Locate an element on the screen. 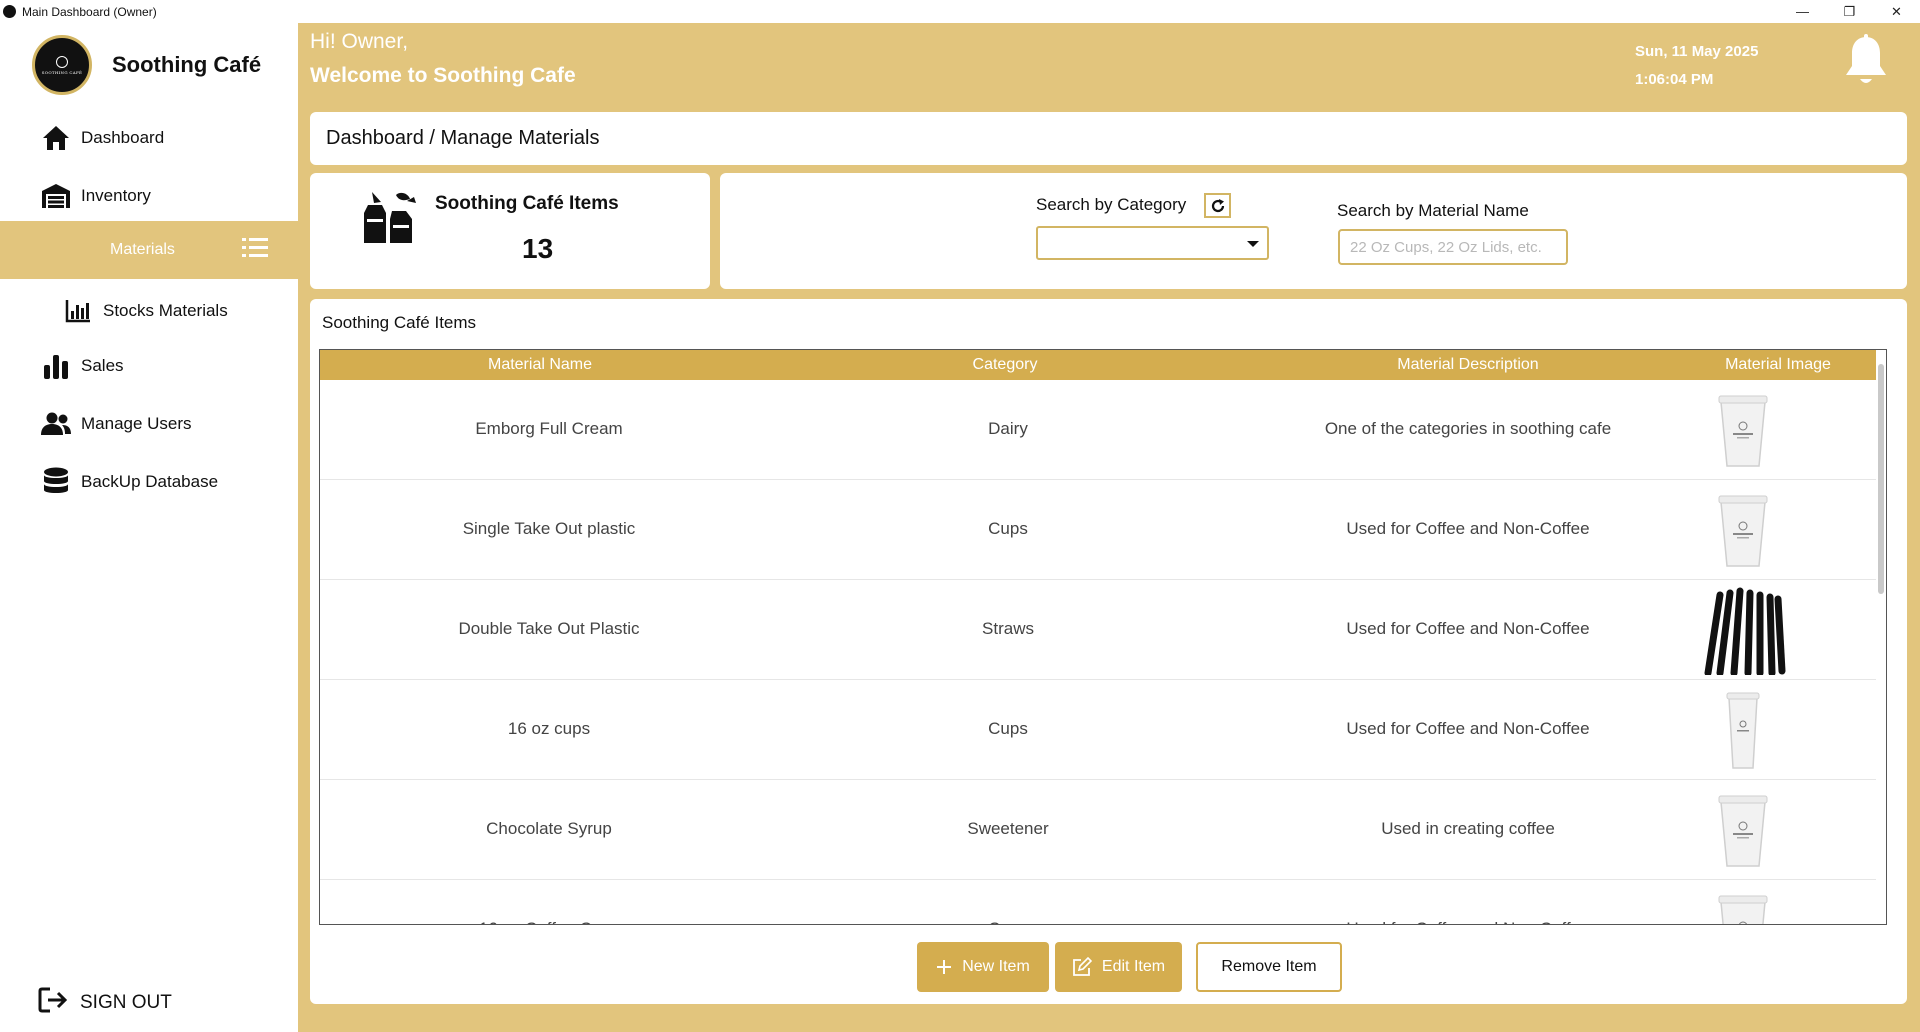  sidebar-item-label: Stocks Materials is located at coordinates (165, 310).